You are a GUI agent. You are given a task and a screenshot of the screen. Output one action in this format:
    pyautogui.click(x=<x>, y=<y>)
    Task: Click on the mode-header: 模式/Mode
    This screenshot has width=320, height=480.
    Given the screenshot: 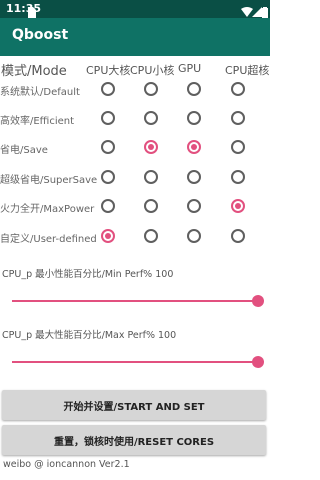 What is the action you would take?
    pyautogui.click(x=34, y=71)
    